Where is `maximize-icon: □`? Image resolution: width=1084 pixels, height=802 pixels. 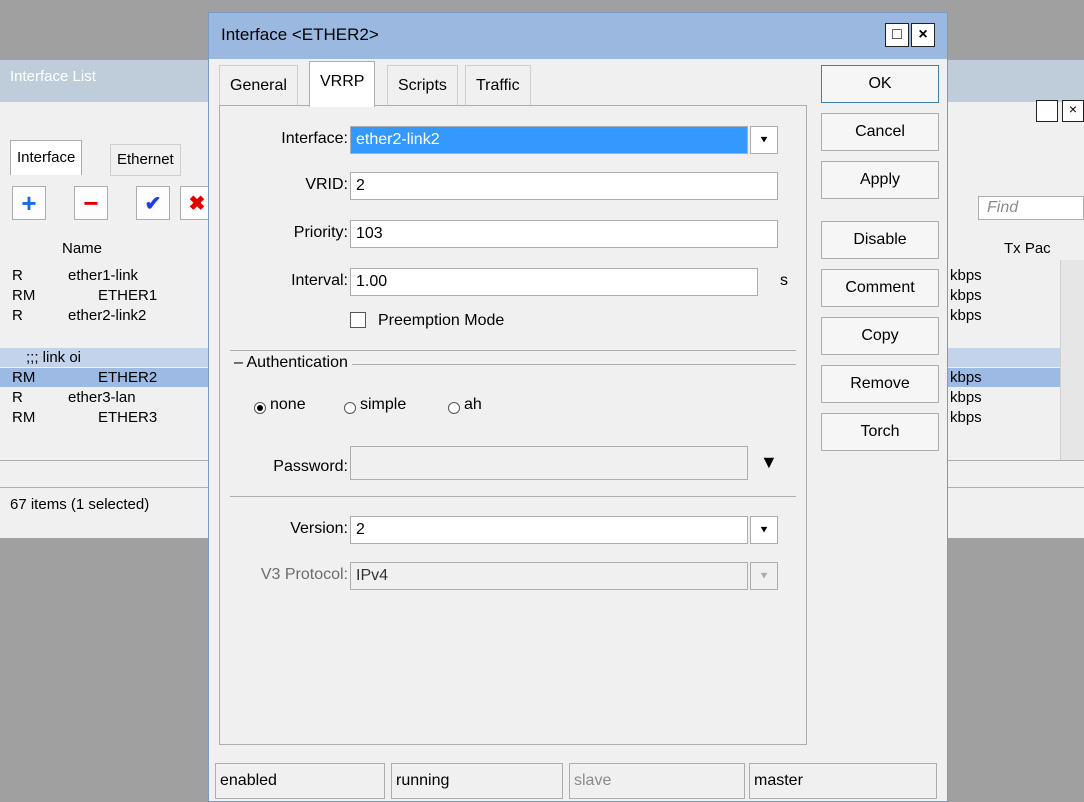 maximize-icon: □ is located at coordinates (897, 35).